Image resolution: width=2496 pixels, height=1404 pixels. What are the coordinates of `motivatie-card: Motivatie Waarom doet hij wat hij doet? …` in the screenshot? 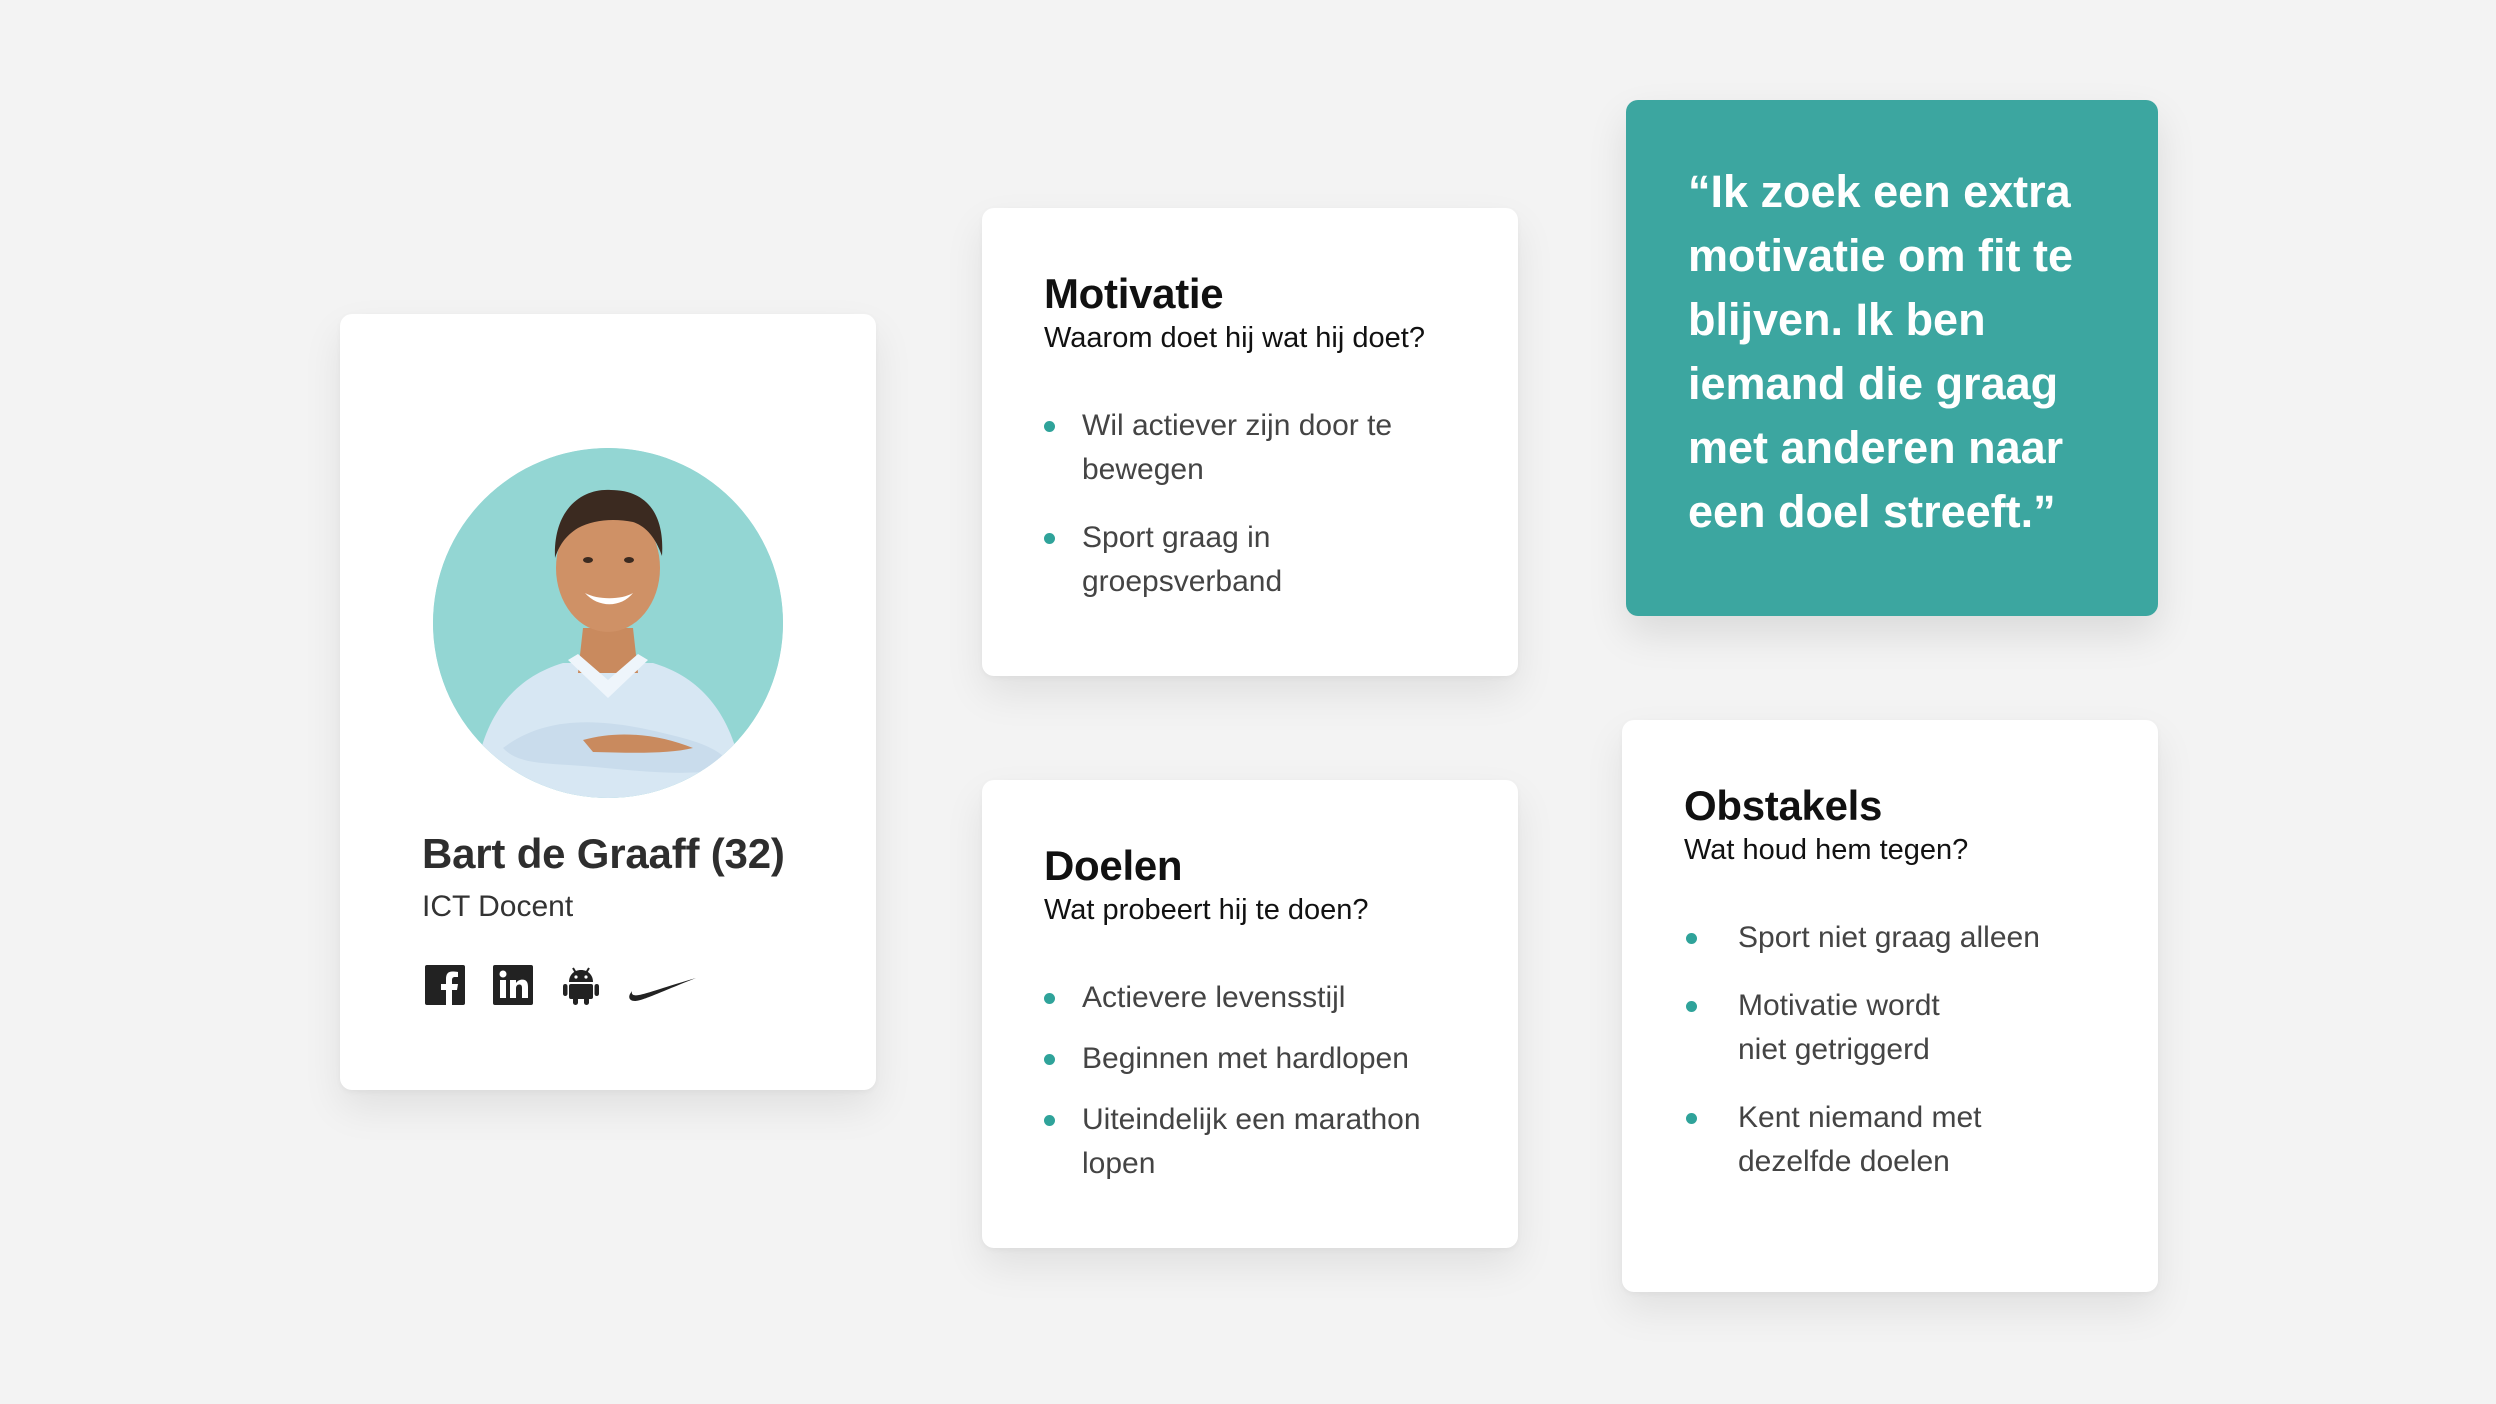 It's located at (1250, 442).